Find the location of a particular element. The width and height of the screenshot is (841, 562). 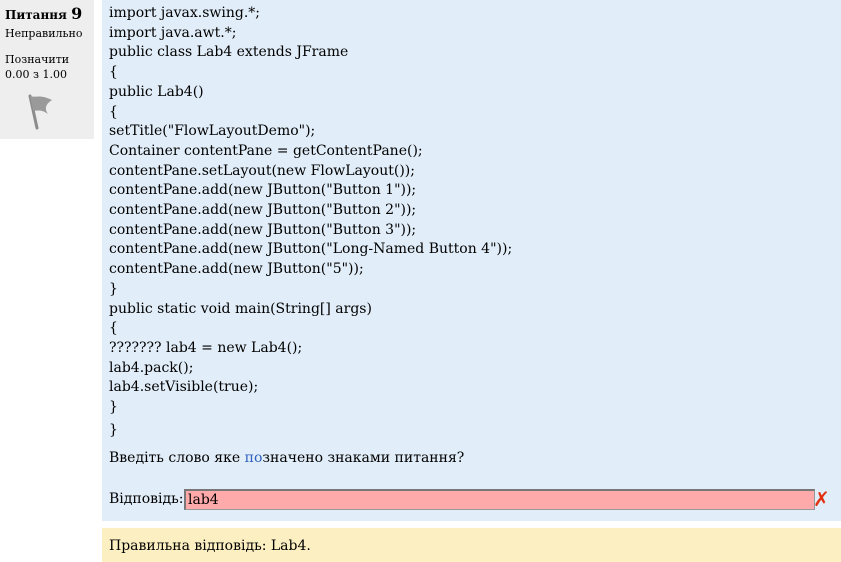

code-line: public Lab4() is located at coordinates (156, 91).